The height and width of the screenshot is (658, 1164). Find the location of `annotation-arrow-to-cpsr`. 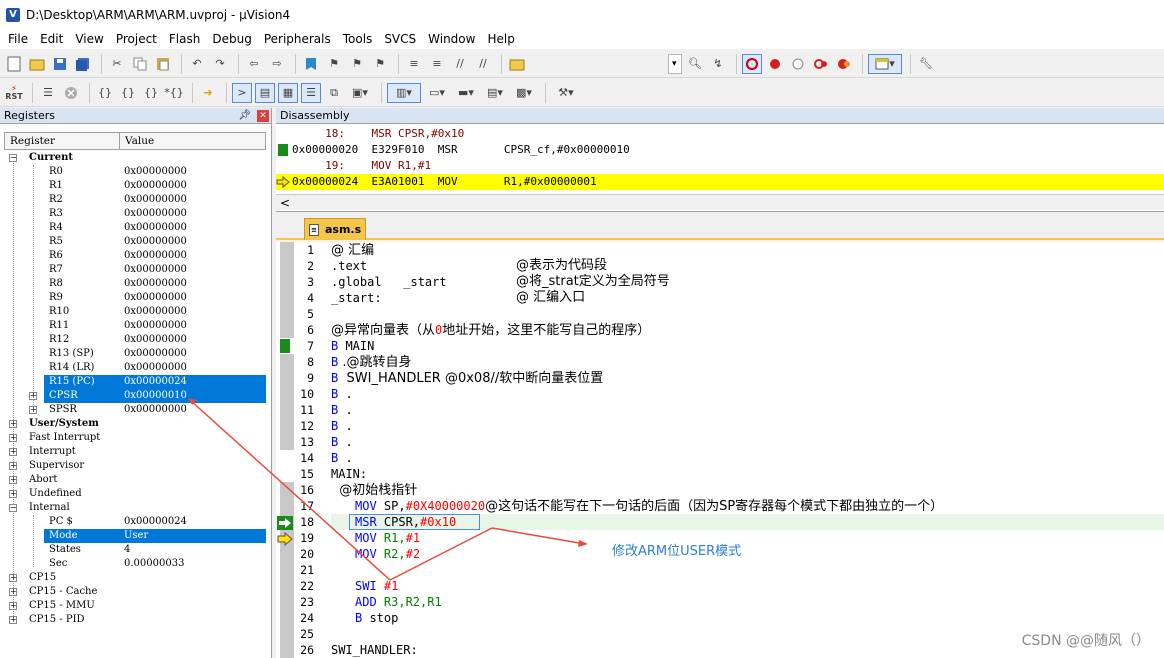

annotation-arrow-to-cpsr is located at coordinates (290, 490).